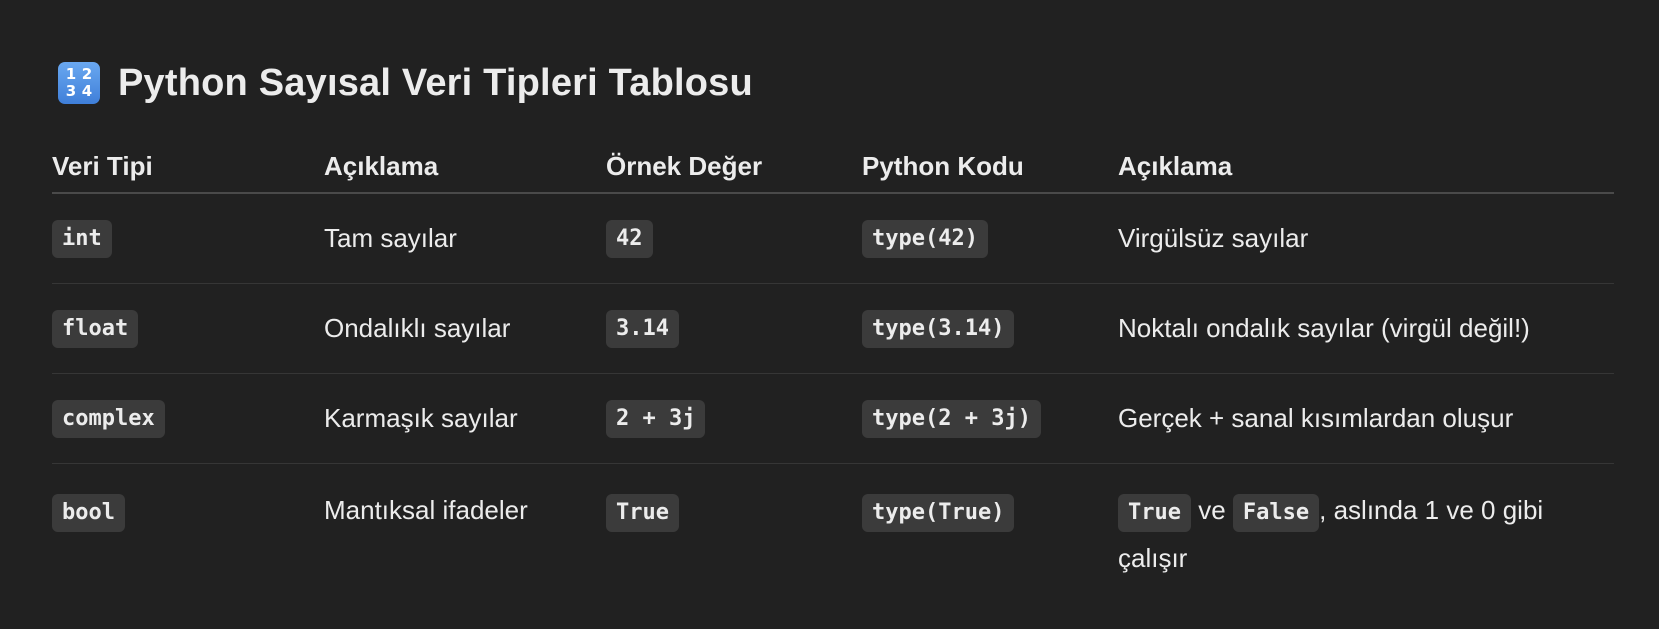 This screenshot has height=629, width=1659. Describe the element at coordinates (925, 238) in the screenshot. I see `inline-code: type(42)` at that location.